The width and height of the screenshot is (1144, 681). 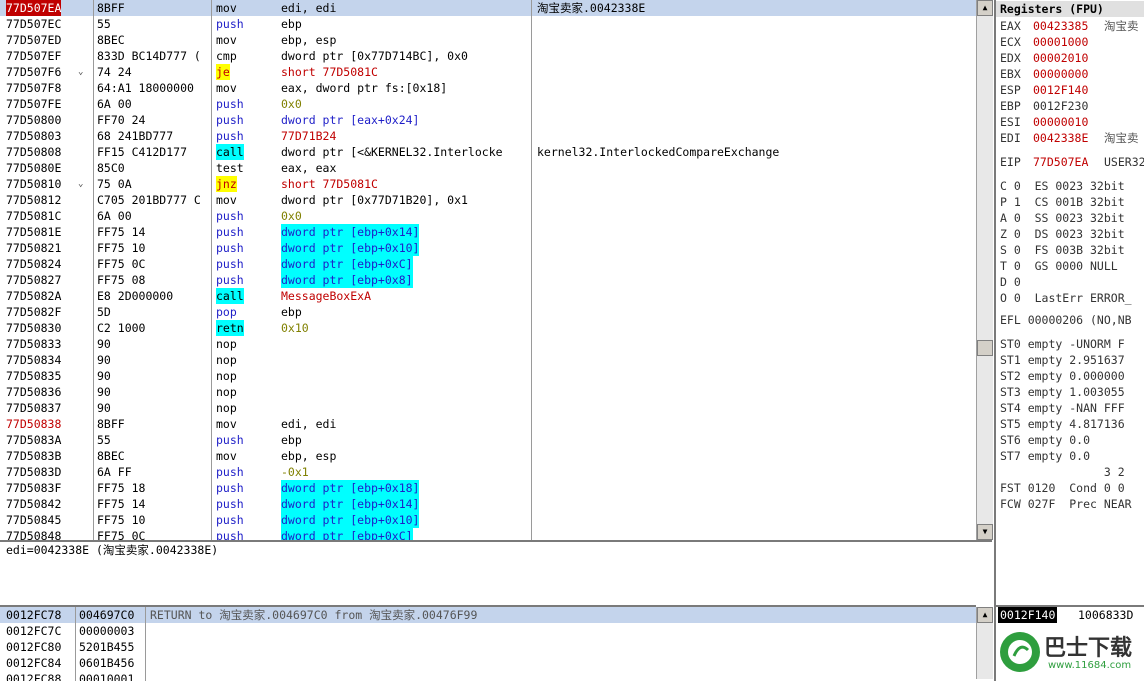 What do you see at coordinates (488, 120) in the screenshot?
I see `disasm-row: 77D50800 FF70 24 push dword ptr [eax+0x24]` at bounding box center [488, 120].